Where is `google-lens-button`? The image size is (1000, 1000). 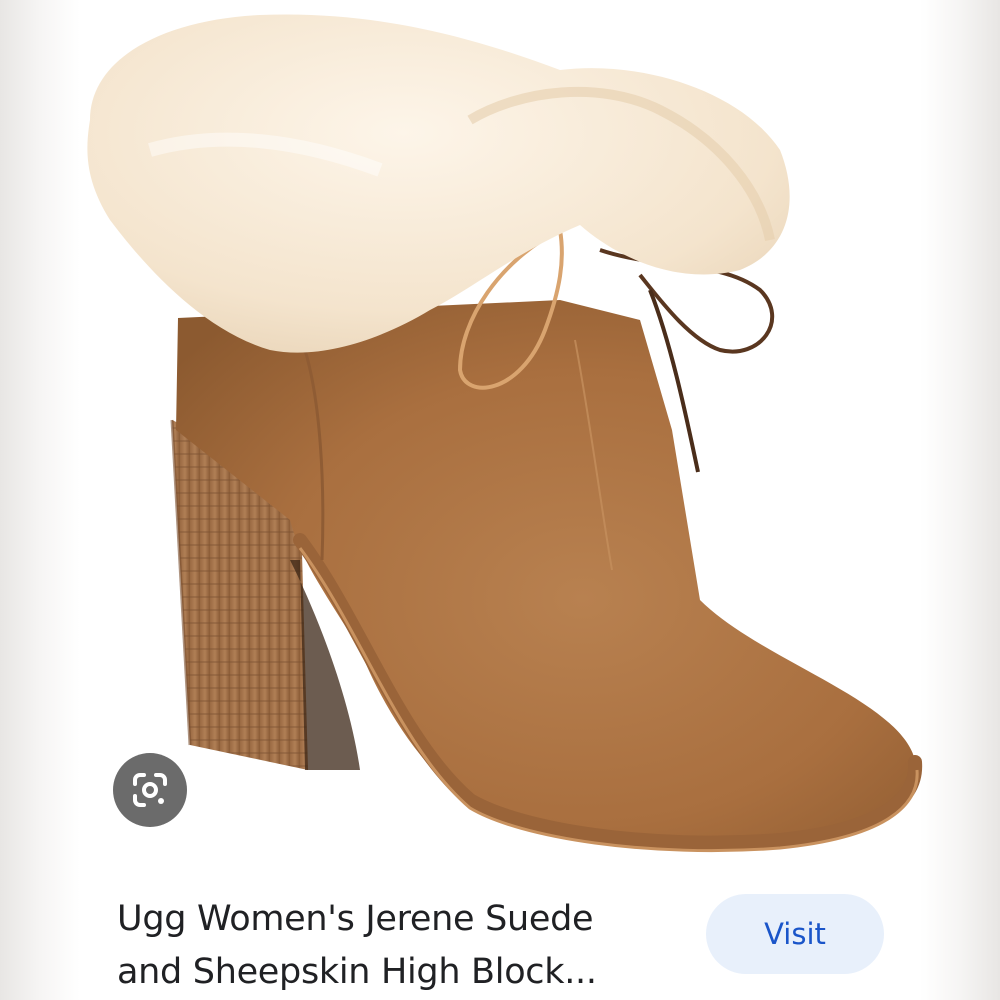 google-lens-button is located at coordinates (150, 790).